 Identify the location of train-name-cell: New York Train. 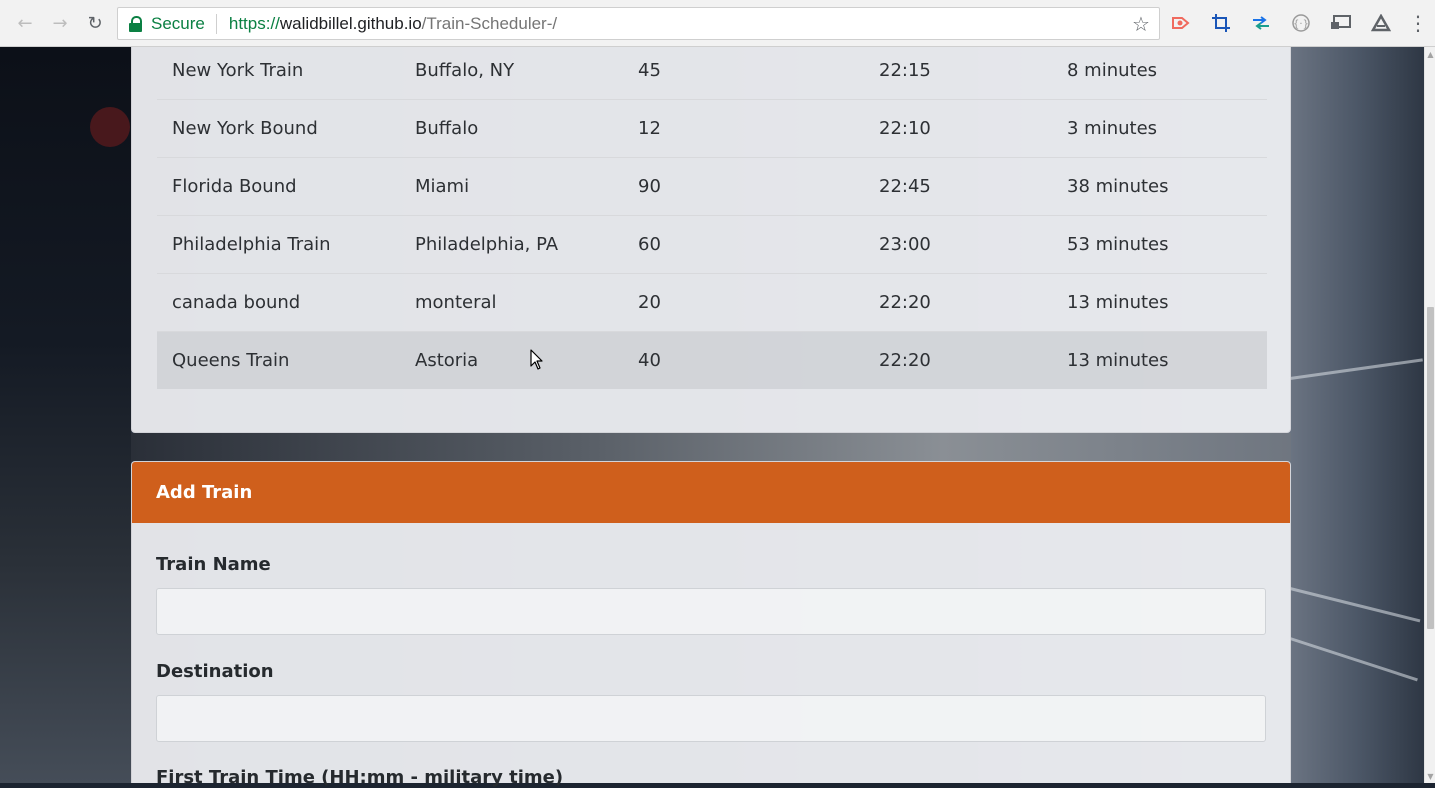
(278, 71).